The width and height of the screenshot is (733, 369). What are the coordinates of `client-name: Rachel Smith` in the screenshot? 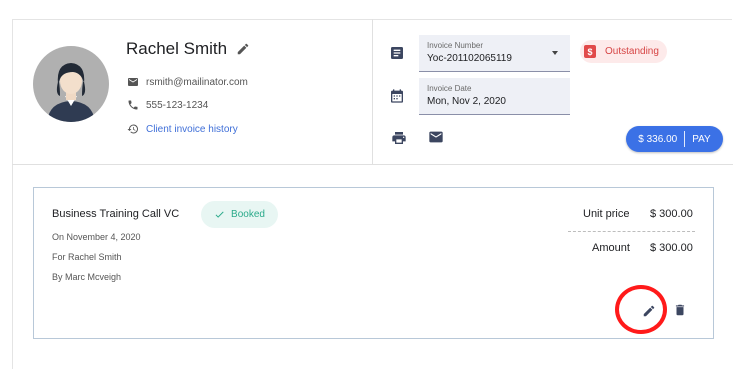 It's located at (177, 48).